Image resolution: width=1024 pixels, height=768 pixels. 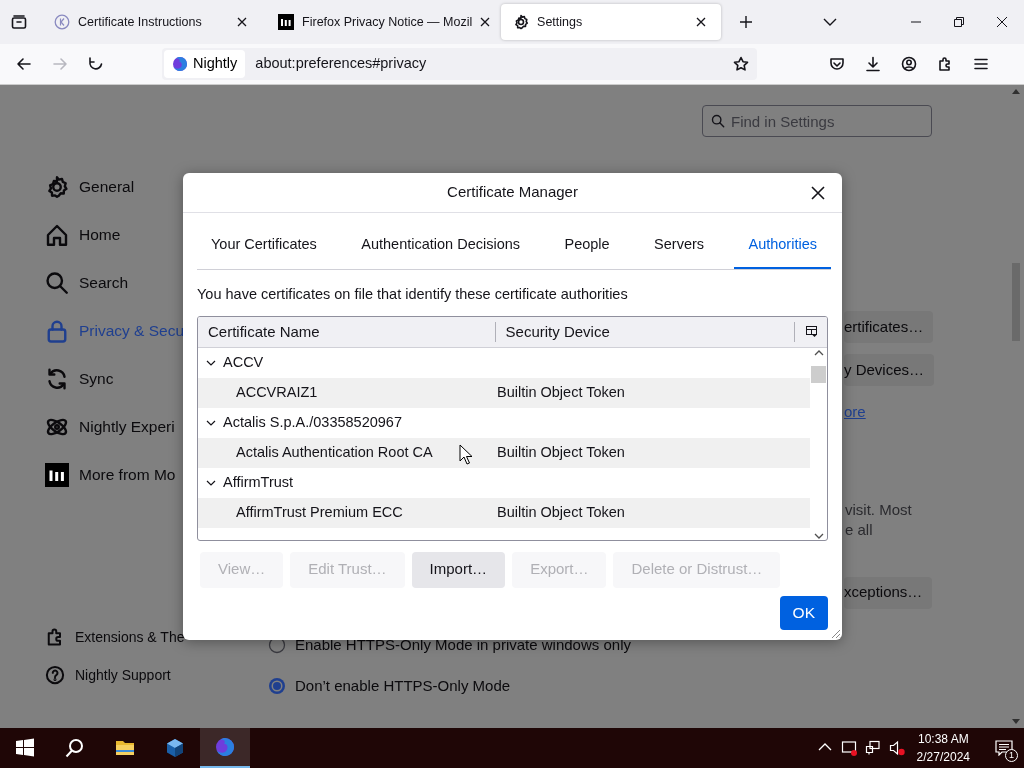 I want to click on list-tabs-icon, so click(x=19, y=22).